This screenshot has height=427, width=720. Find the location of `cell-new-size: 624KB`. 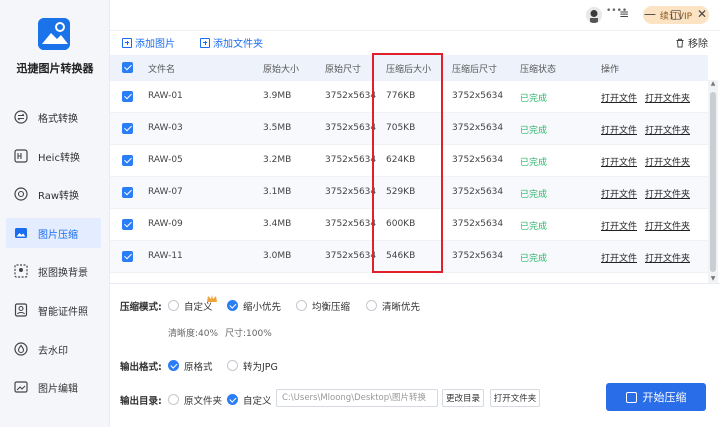

cell-new-size: 624KB is located at coordinates (401, 160).